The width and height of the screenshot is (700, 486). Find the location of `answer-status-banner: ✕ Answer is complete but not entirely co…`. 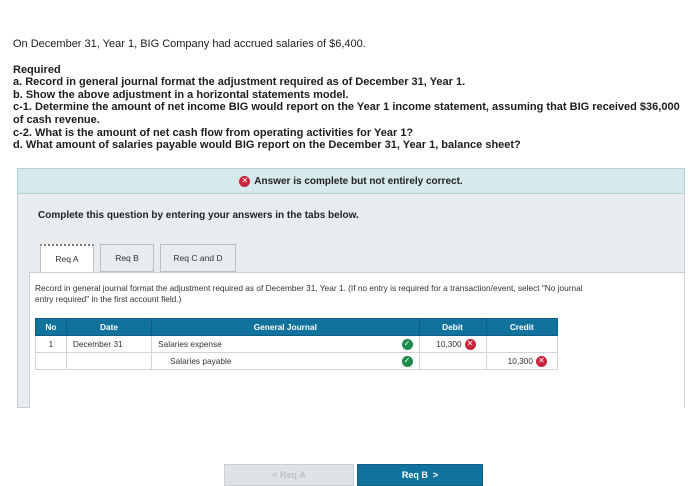

answer-status-banner: ✕ Answer is complete but not entirely co… is located at coordinates (351, 181).